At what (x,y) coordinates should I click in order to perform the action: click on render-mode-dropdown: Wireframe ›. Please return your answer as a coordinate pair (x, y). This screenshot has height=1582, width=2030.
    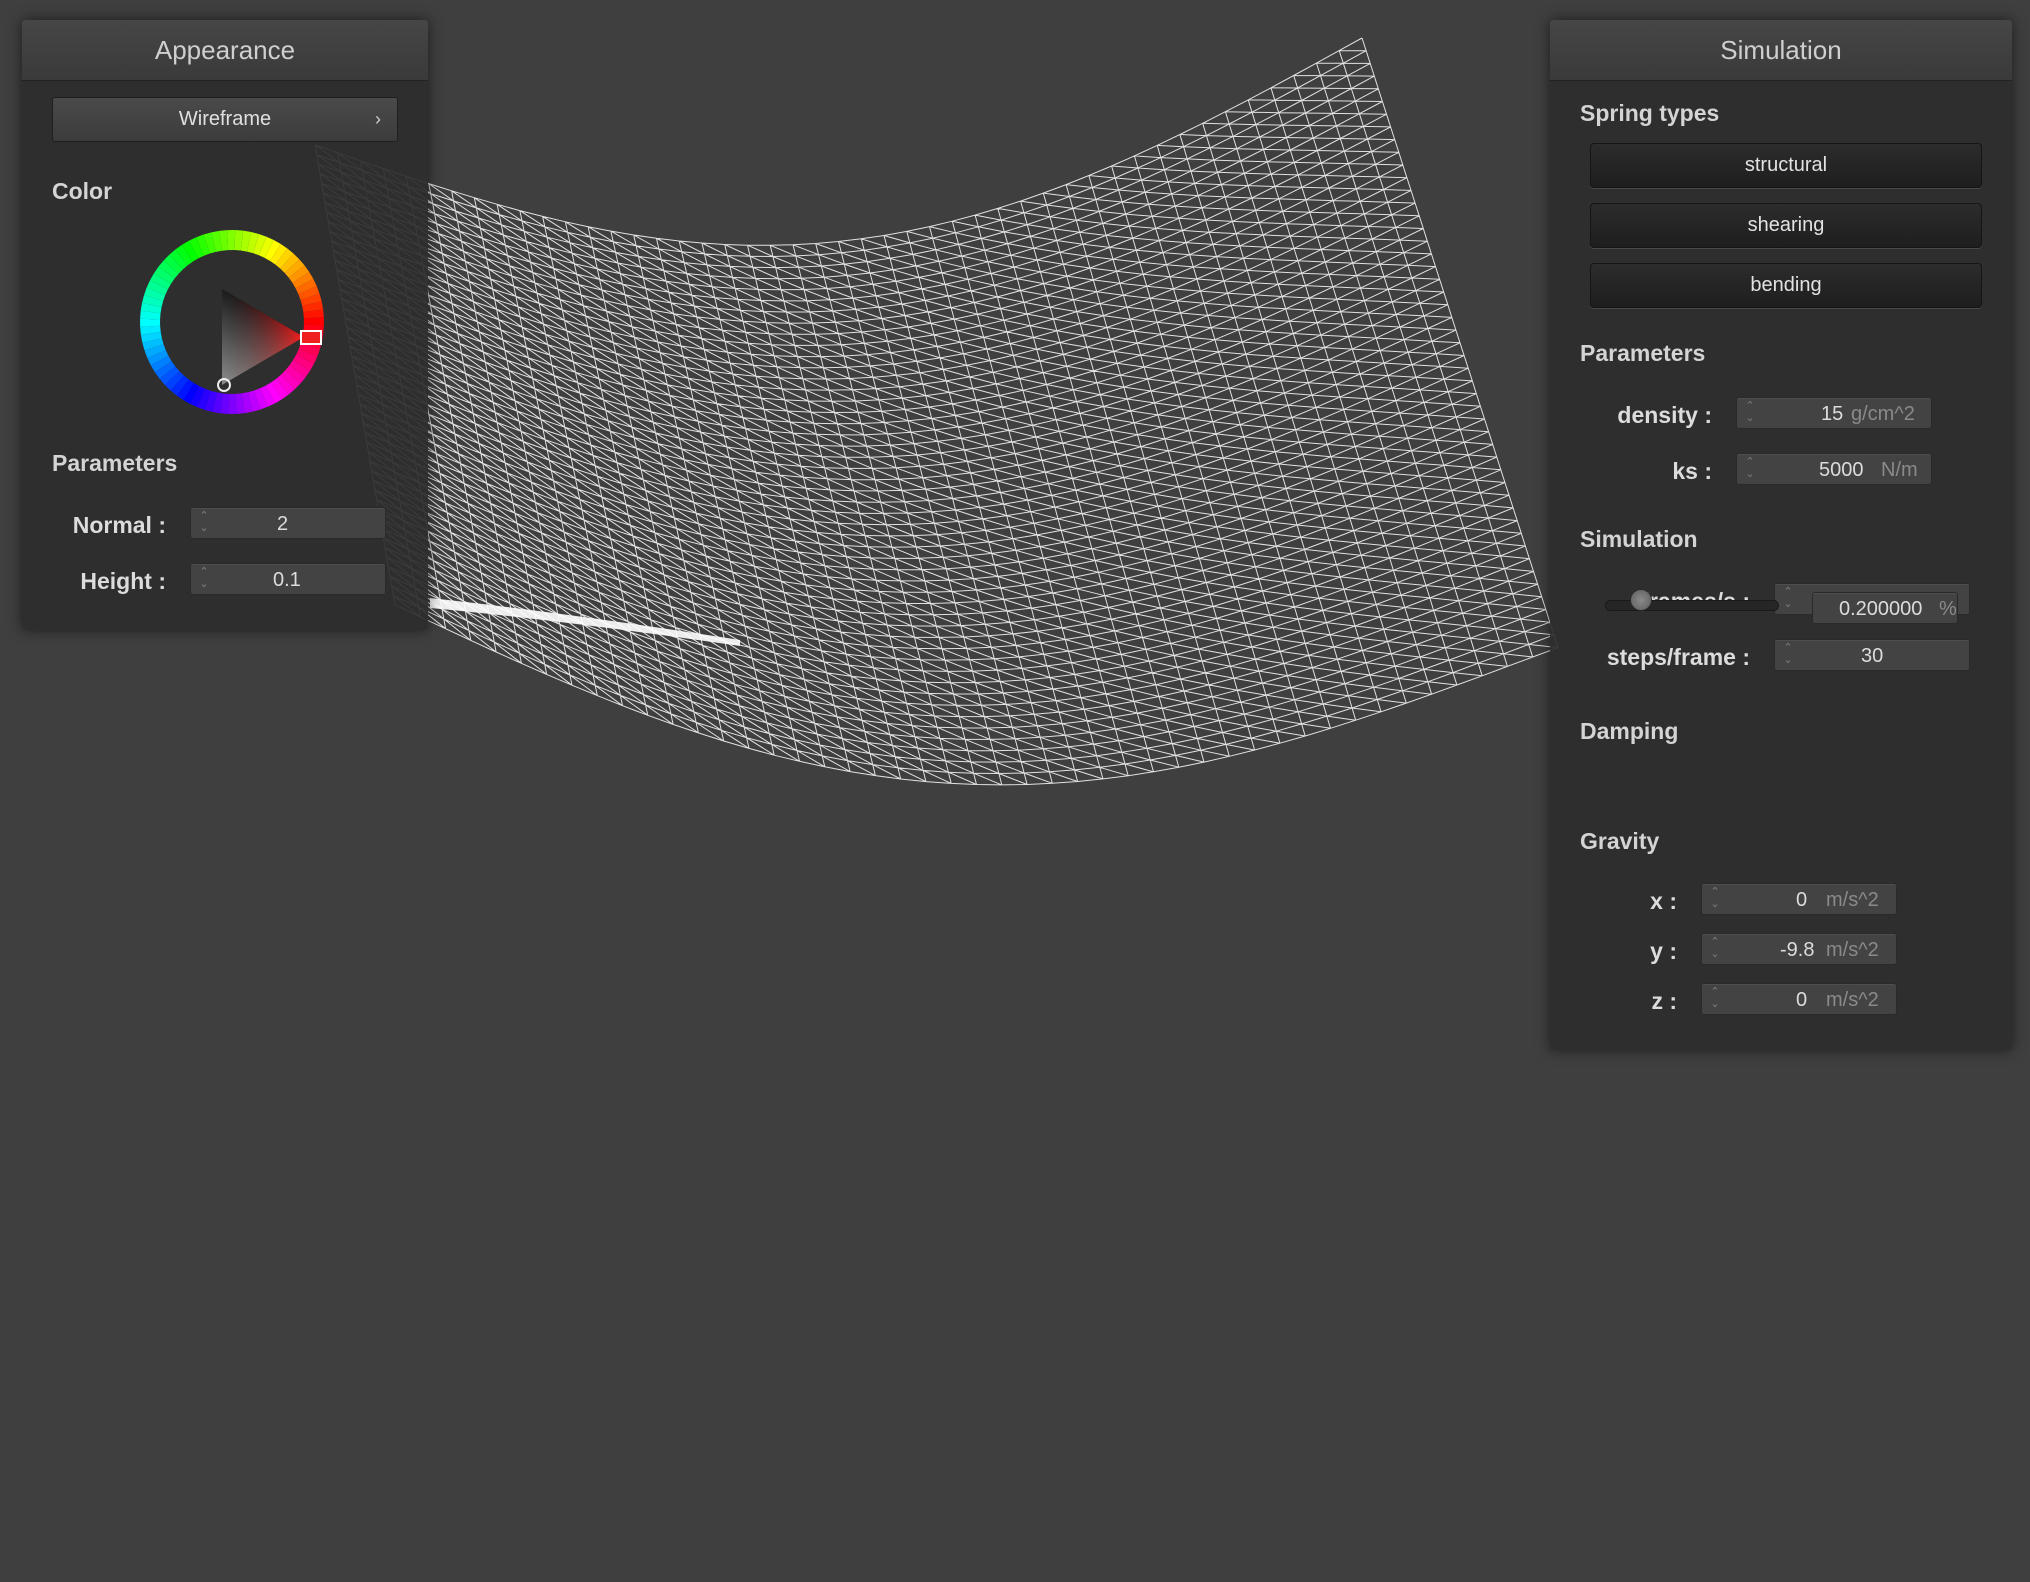
    Looking at the image, I should click on (225, 119).